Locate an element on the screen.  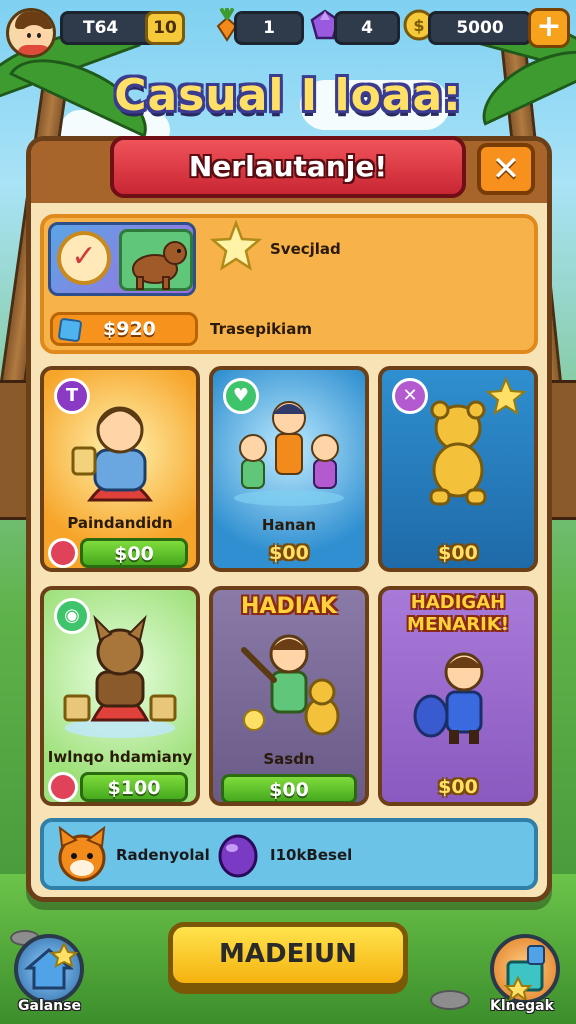
card-headline: HADIAK is located at coordinates (289, 606).